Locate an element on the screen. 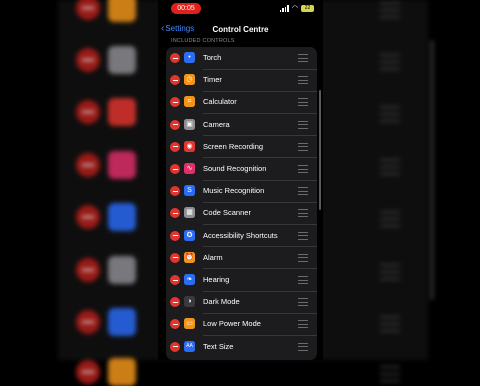 The height and width of the screenshot is (386, 480). control-label: Alarm is located at coordinates (213, 257).